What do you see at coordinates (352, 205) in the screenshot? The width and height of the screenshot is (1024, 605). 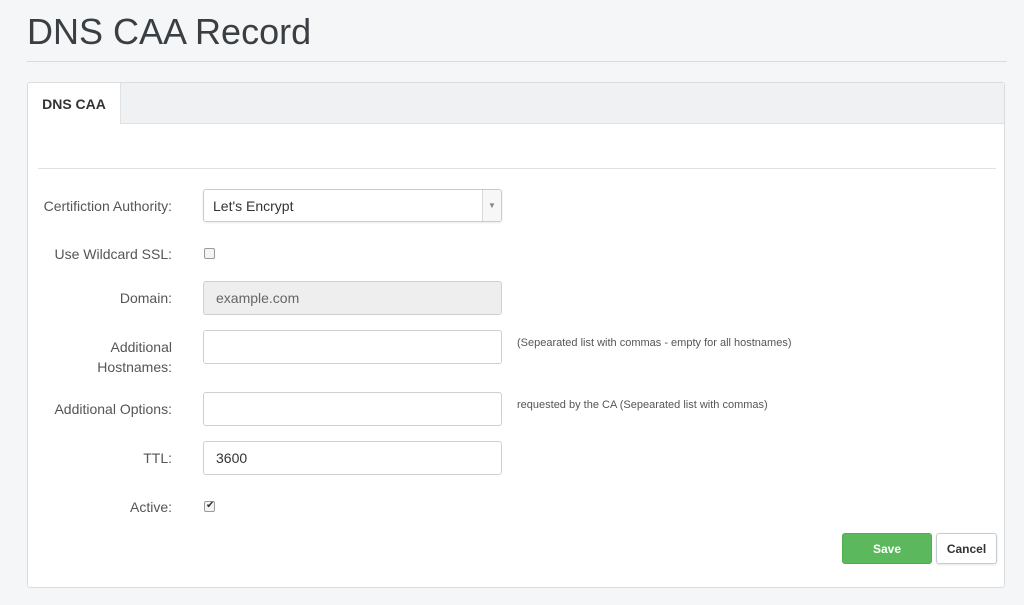 I see `ca-select: Let's Encrypt ▼` at bounding box center [352, 205].